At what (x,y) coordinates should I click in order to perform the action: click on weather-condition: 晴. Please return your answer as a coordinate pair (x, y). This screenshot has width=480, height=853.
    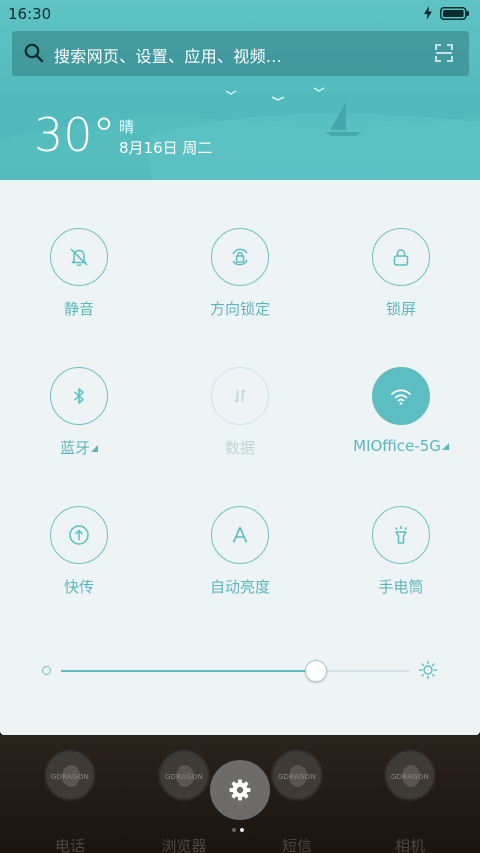
    Looking at the image, I should click on (127, 127).